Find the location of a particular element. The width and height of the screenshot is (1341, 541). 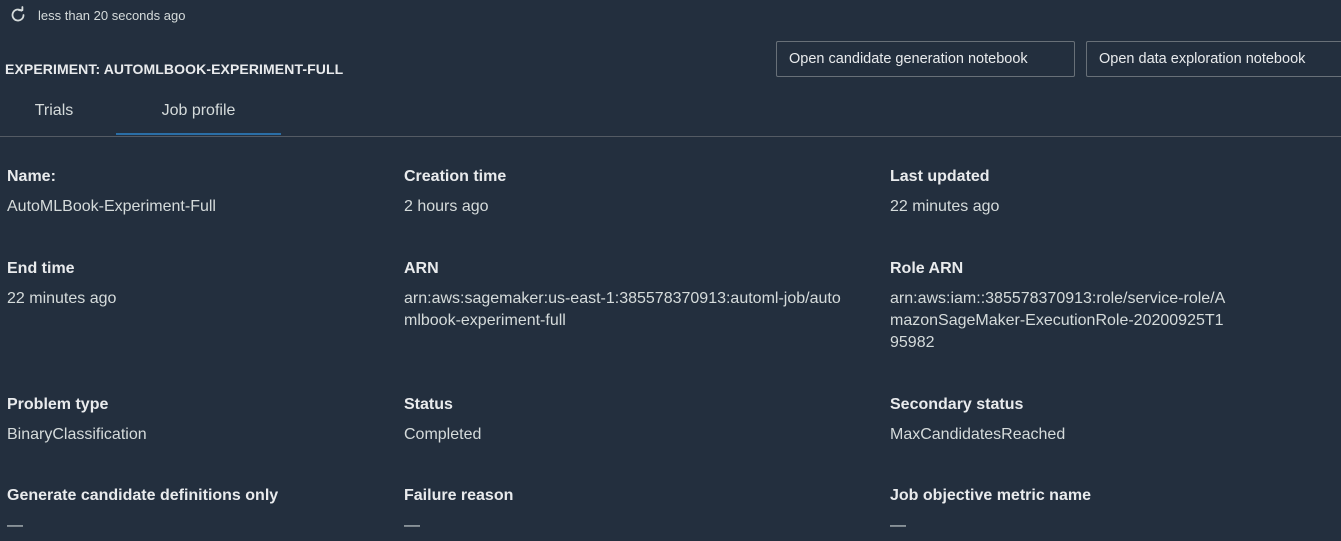

field-label: Creation time is located at coordinates (455, 176).